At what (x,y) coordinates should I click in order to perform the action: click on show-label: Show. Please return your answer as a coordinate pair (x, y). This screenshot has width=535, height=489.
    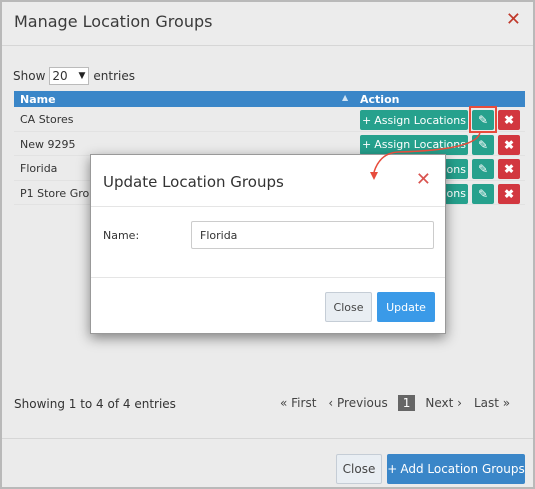
    Looking at the image, I should click on (29, 76).